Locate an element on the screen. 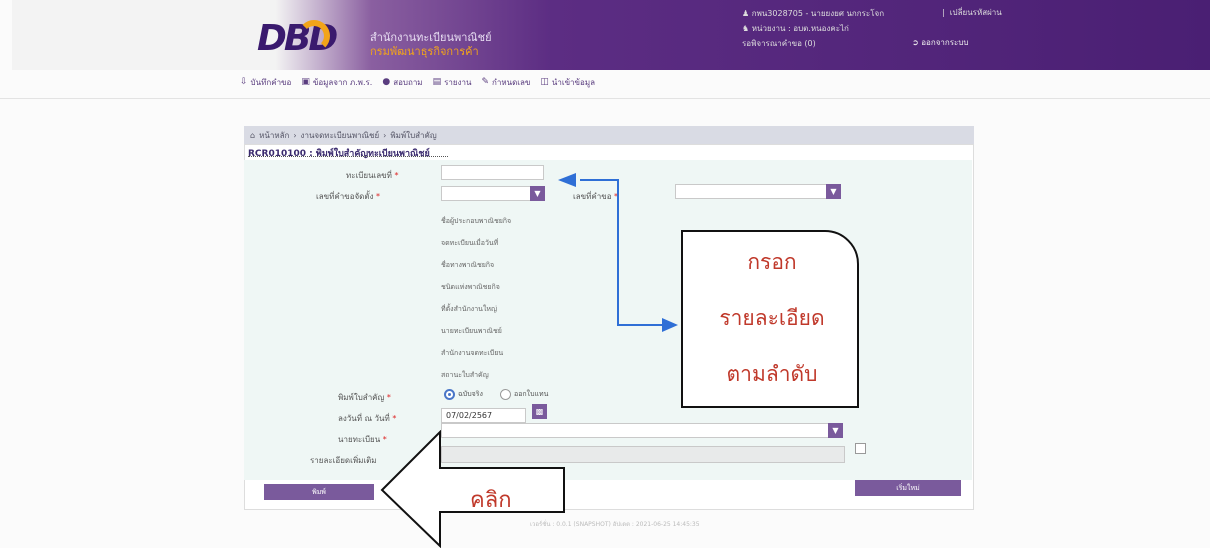  save-icon: ⇩ is located at coordinates (244, 82).